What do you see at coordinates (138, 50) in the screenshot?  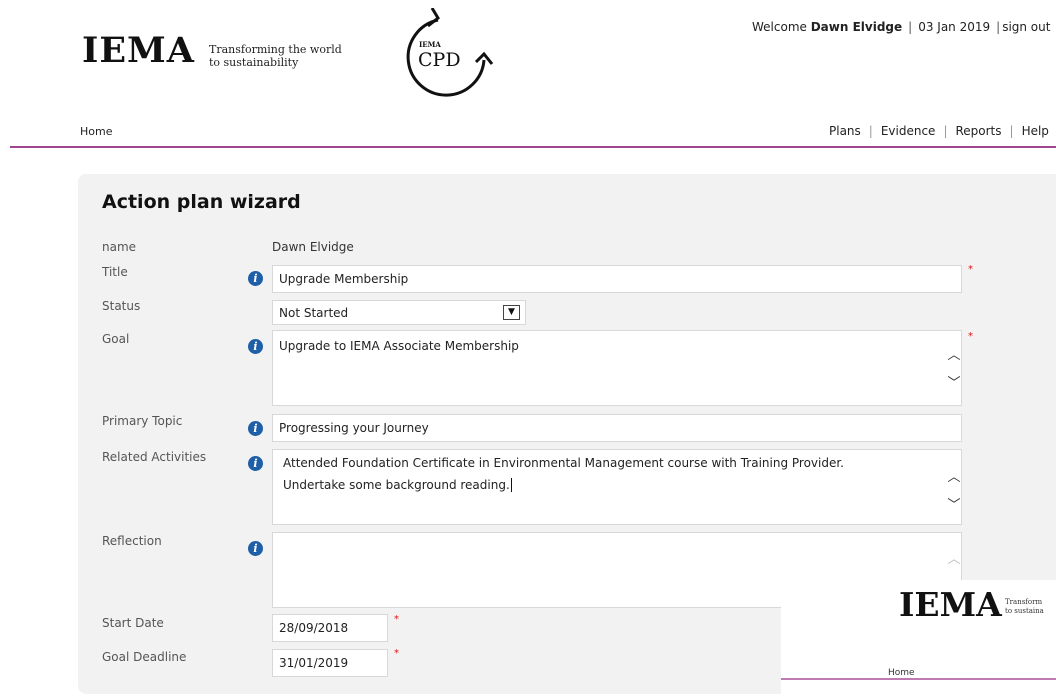 I see `iema-logo: IEMA` at bounding box center [138, 50].